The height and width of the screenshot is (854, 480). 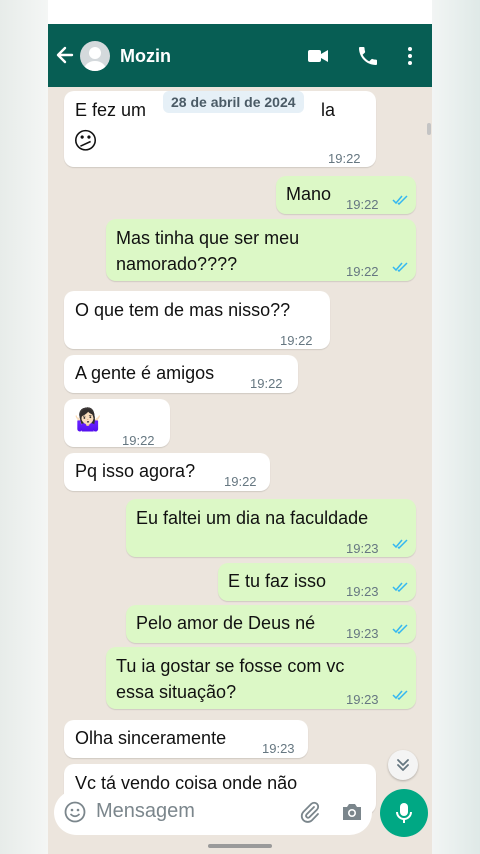 What do you see at coordinates (111, 110) in the screenshot?
I see `message-text: E fez um` at bounding box center [111, 110].